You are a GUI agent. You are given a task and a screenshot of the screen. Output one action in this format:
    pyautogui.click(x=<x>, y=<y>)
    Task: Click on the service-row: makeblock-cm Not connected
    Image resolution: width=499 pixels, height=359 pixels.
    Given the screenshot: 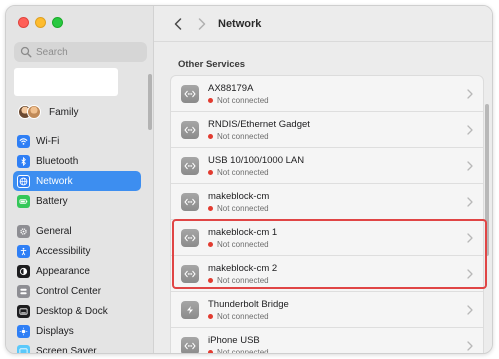 What is the action you would take?
    pyautogui.click(x=327, y=202)
    